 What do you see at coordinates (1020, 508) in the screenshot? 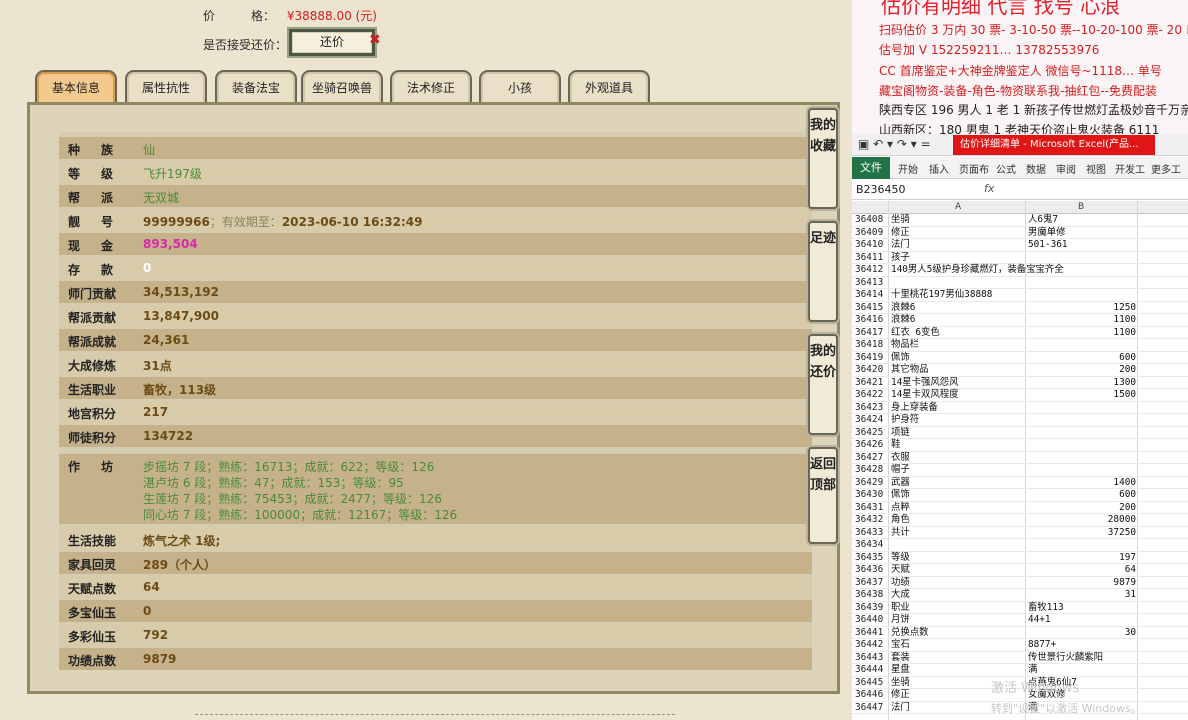
I see `spreadsheet-row: 36431 点粹 200` at bounding box center [1020, 508].